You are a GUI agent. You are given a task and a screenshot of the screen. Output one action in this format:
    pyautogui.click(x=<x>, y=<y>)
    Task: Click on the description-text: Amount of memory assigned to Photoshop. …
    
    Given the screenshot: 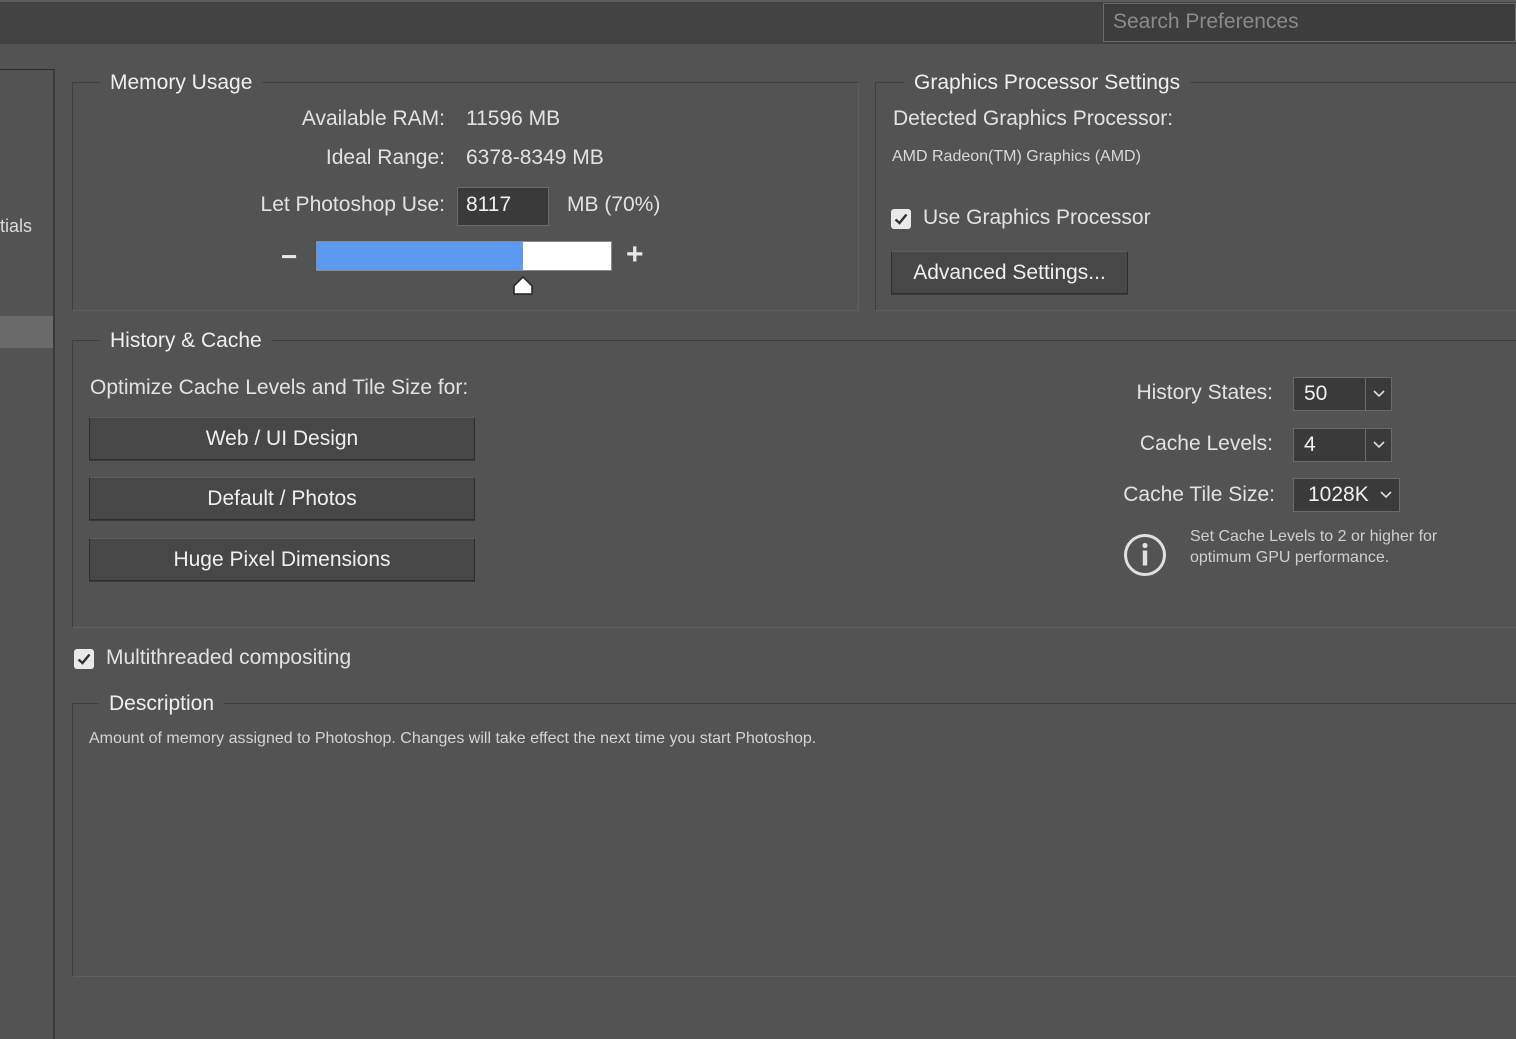 What is the action you would take?
    pyautogui.click(x=453, y=738)
    